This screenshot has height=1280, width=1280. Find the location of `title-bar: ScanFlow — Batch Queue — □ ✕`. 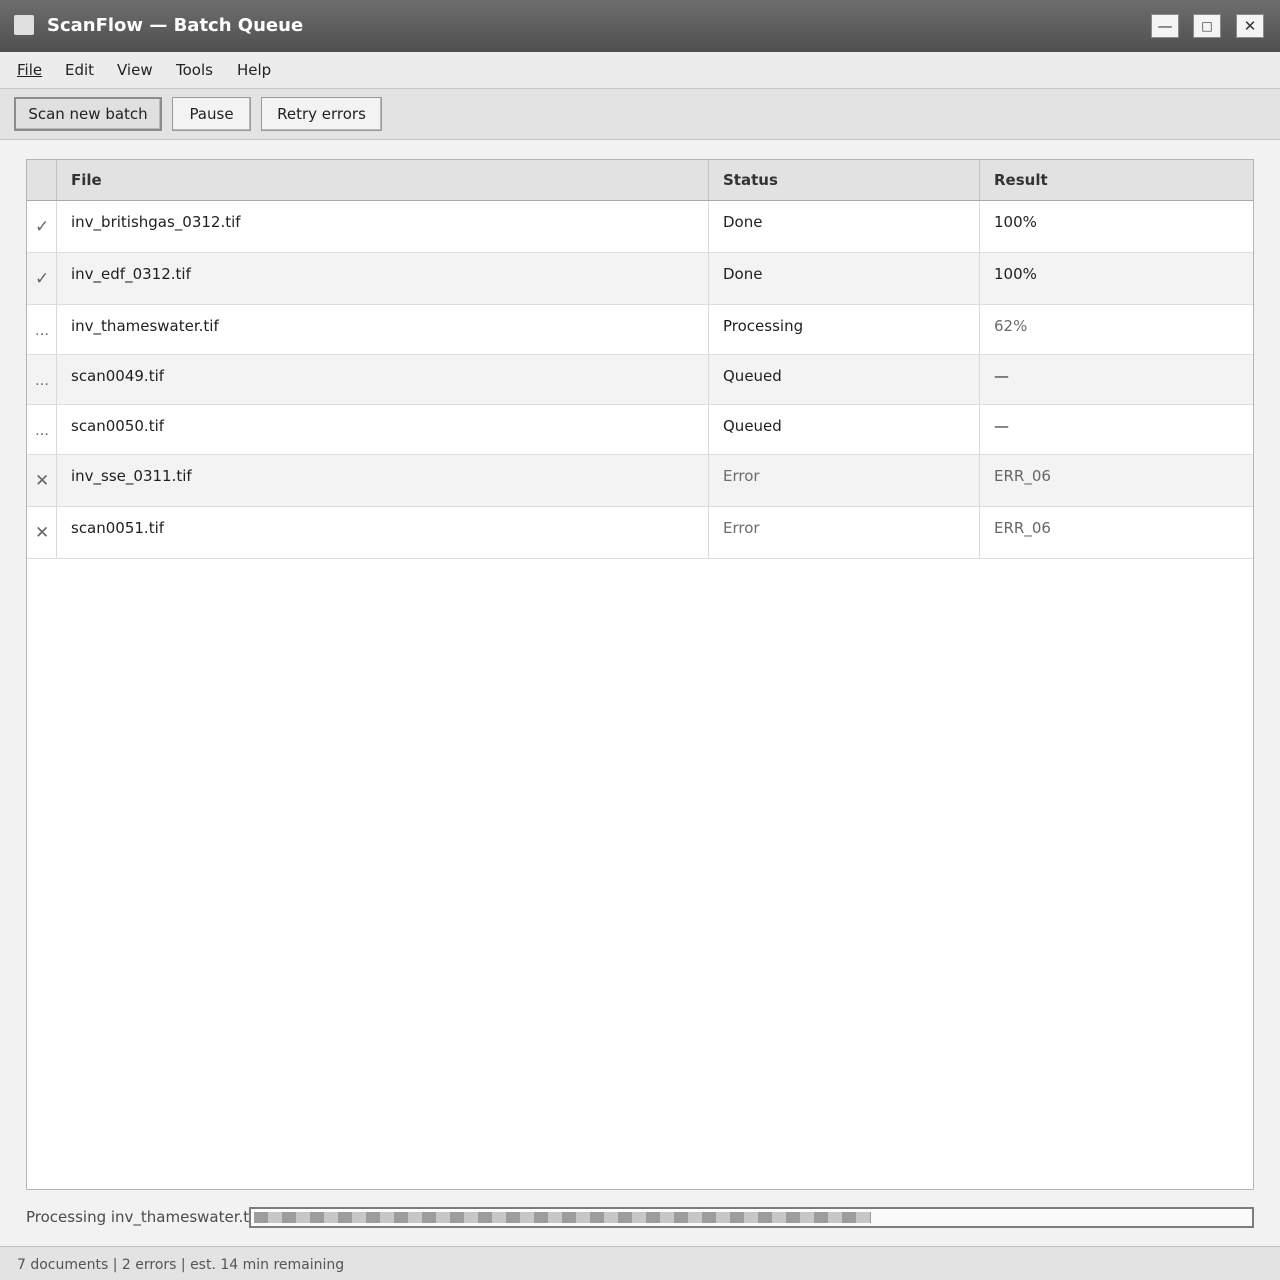

title-bar: ScanFlow — Batch Queue — □ ✕ is located at coordinates (640, 26).